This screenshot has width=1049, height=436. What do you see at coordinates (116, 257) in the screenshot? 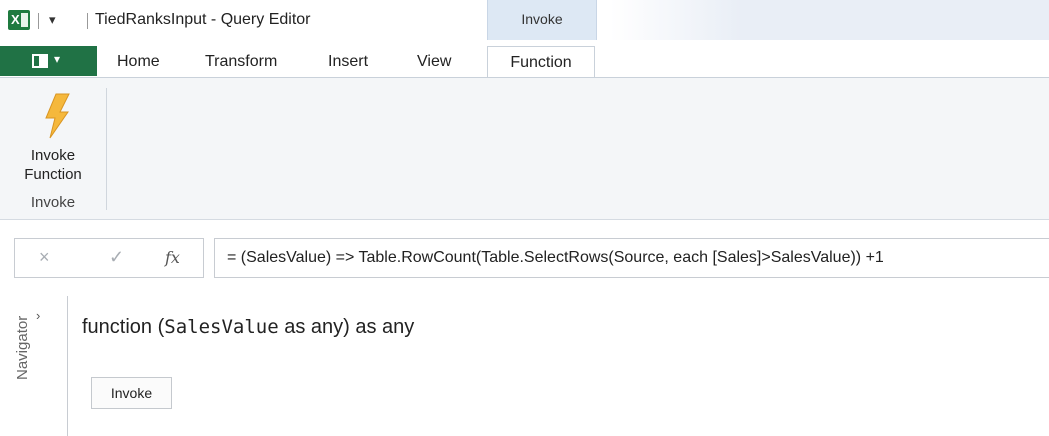
I see `confirm-icon: ✓` at bounding box center [116, 257].